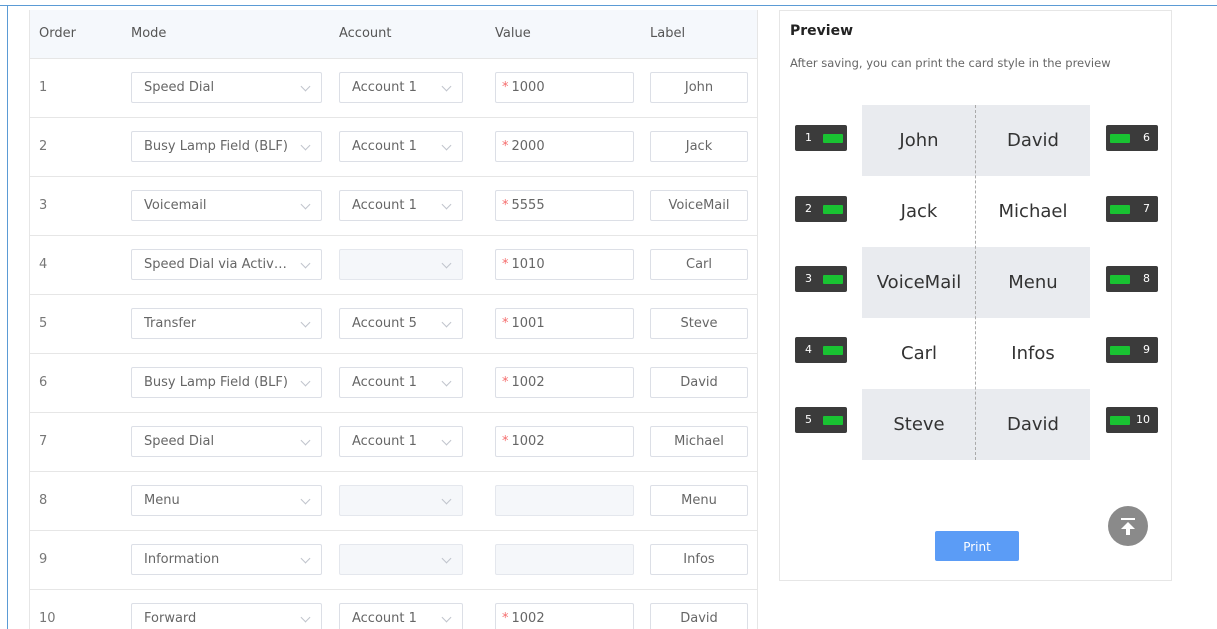 The width and height of the screenshot is (1217, 629). I want to click on table-row: 10 Forward Account 1 * 1002 David, so click(393, 609).